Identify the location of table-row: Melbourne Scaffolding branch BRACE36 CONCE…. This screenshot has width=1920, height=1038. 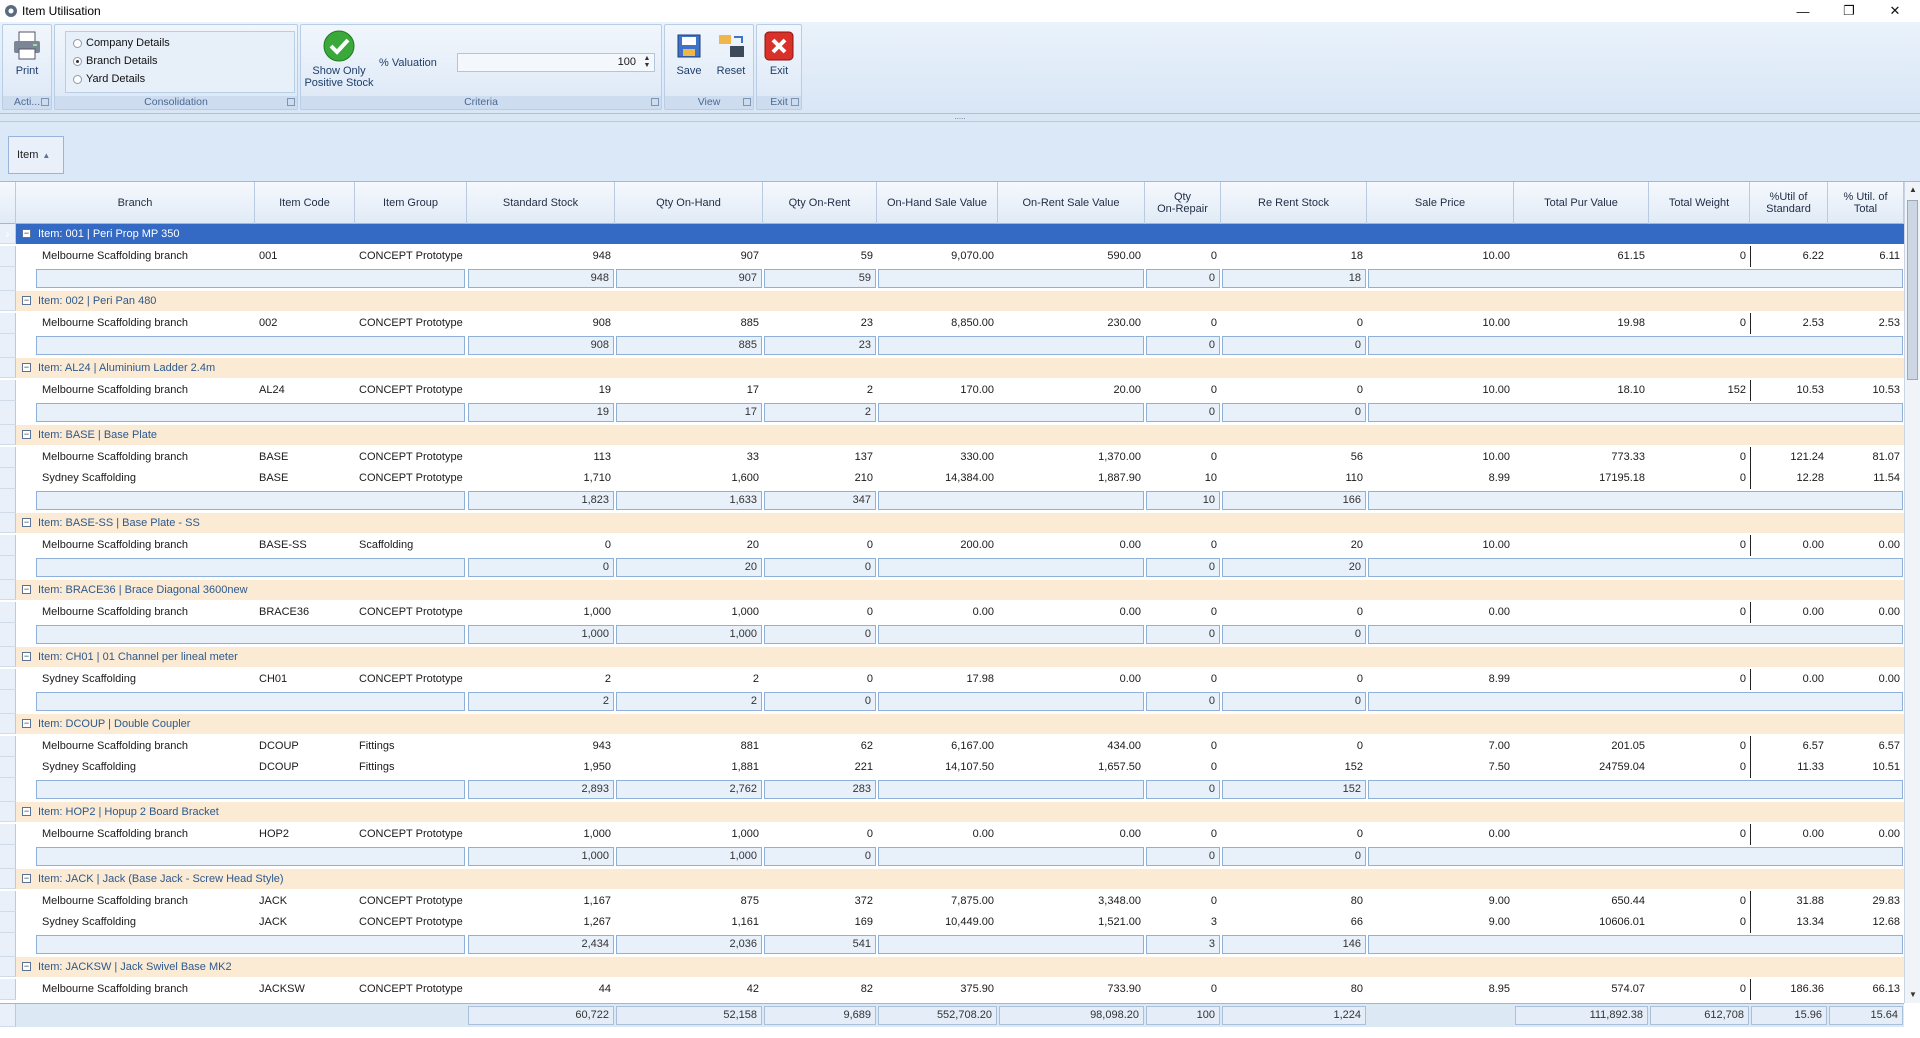
(952, 612).